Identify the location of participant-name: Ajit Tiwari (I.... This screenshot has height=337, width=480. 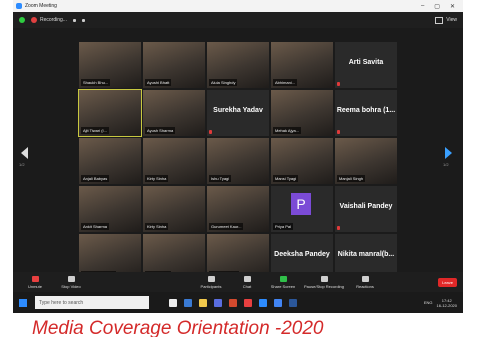
(95, 130).